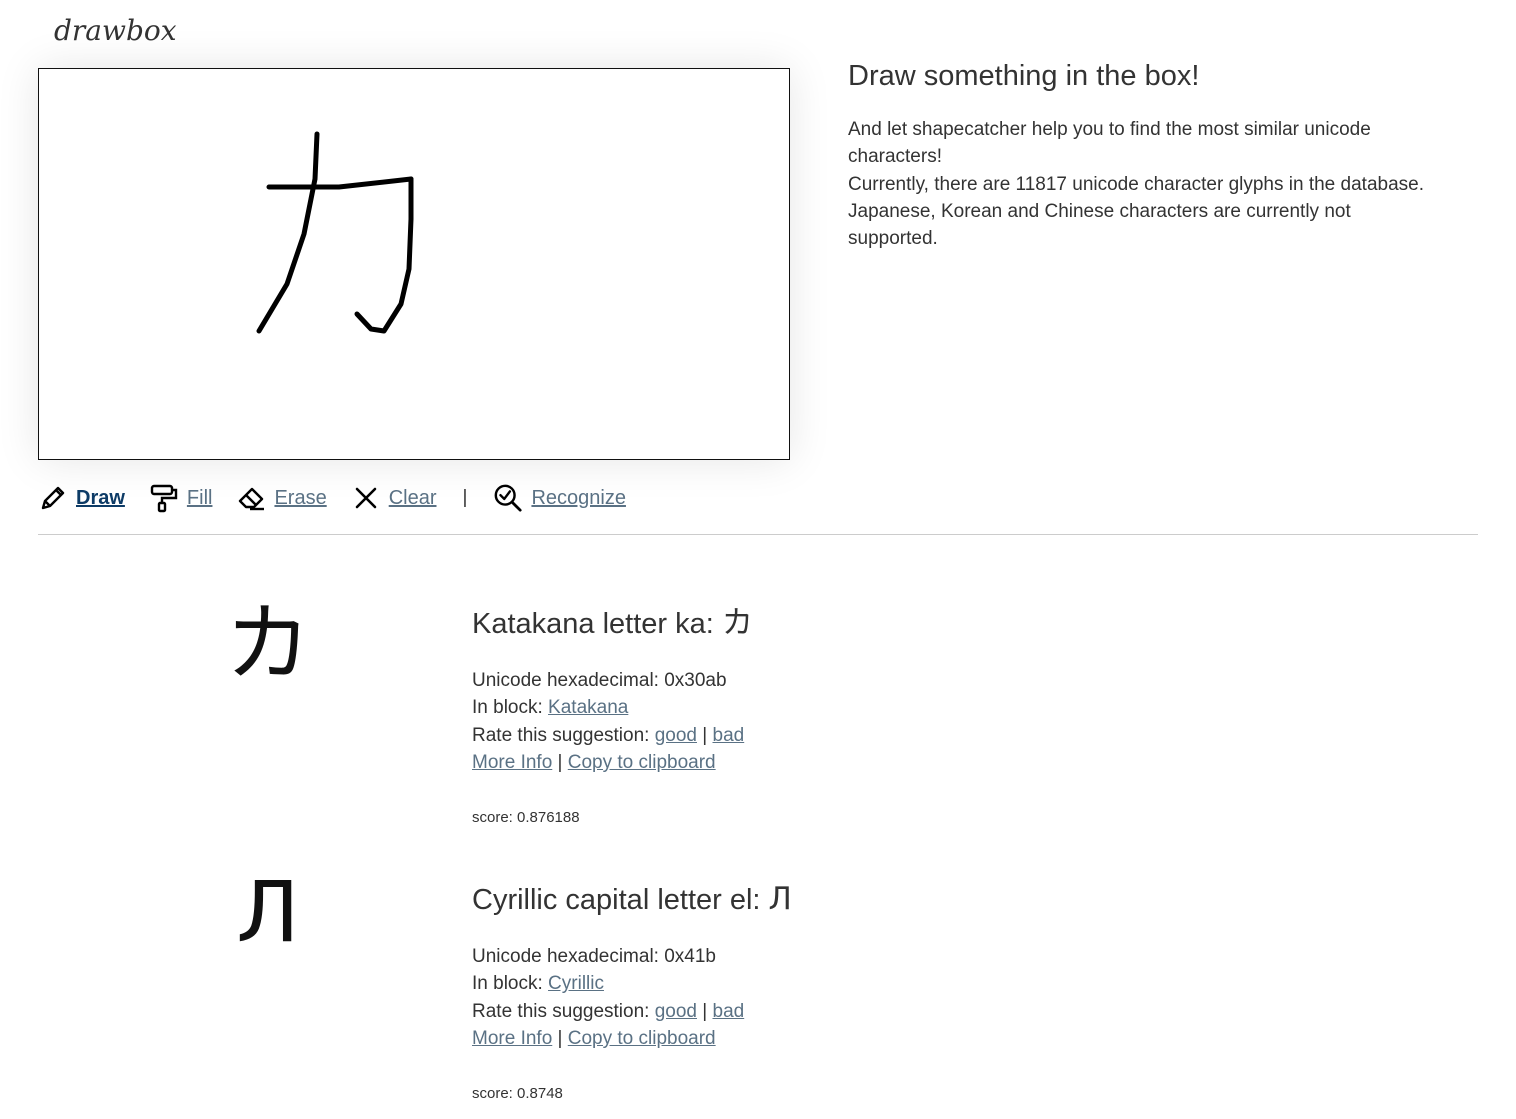 The image size is (1516, 1119). Describe the element at coordinates (690, 956) in the screenshot. I see `unicode-hex-value: 0x41b` at that location.